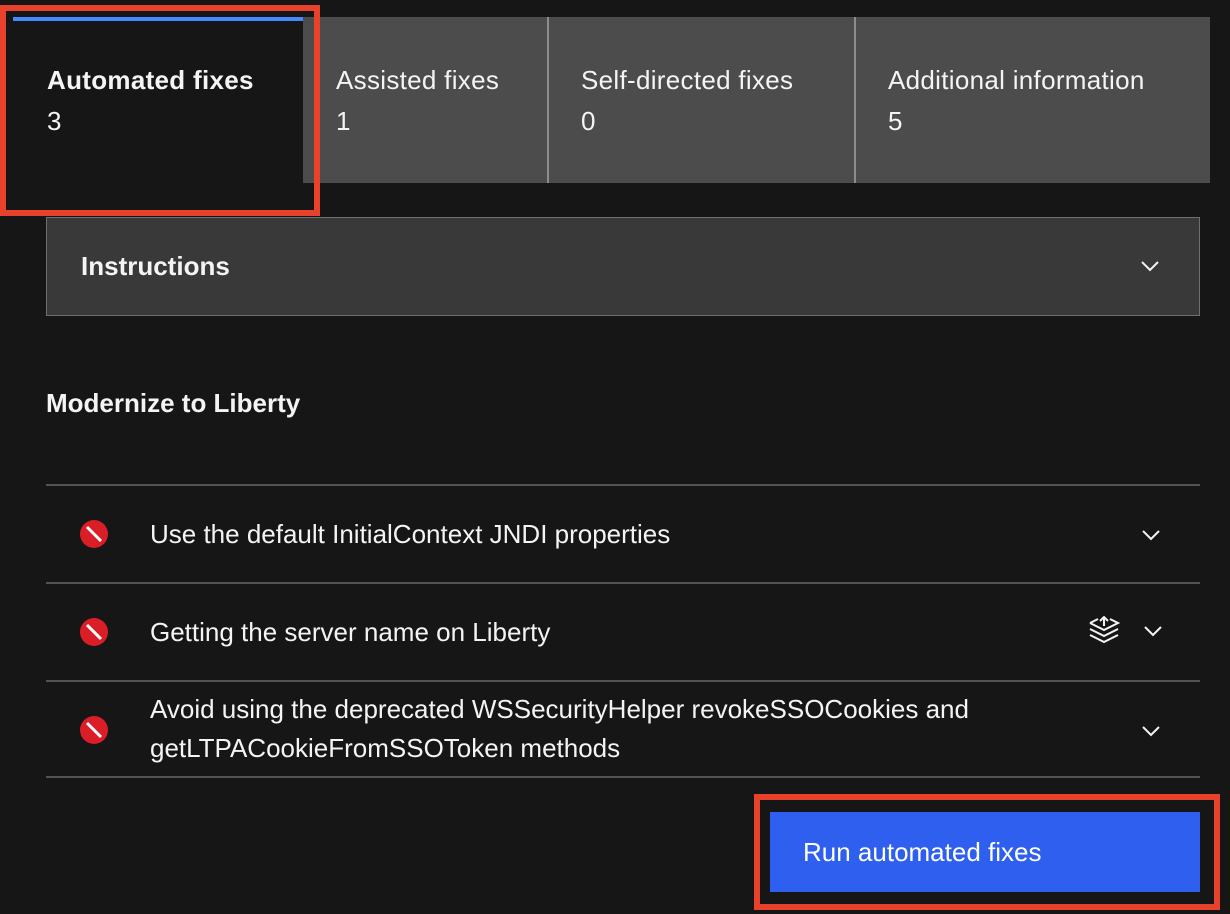  I want to click on tab-automated-fixes: Automated fixes 3, so click(158, 100).